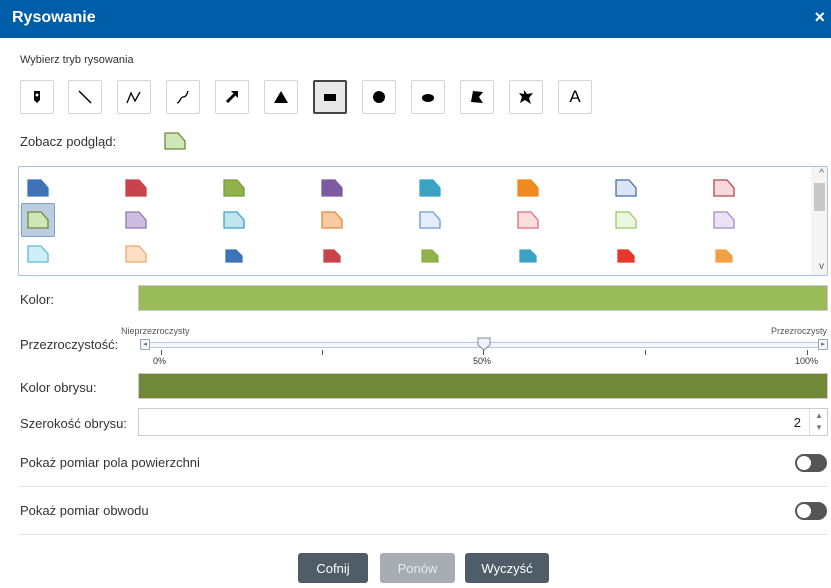 This screenshot has height=588, width=831. Describe the element at coordinates (483, 298) in the screenshot. I see `fill-color-picker` at that location.